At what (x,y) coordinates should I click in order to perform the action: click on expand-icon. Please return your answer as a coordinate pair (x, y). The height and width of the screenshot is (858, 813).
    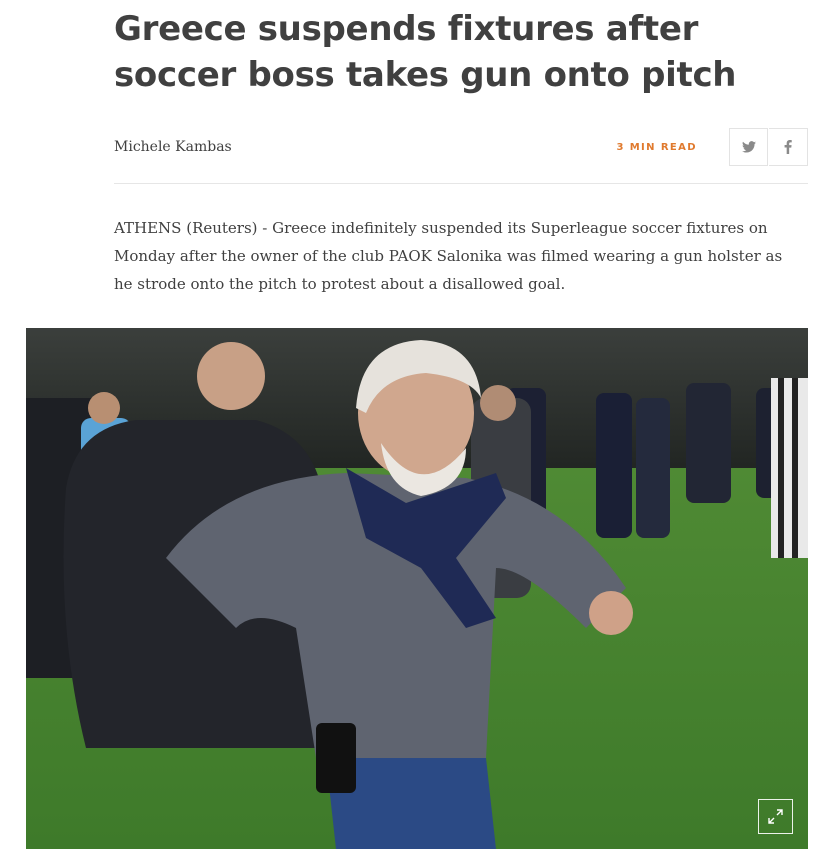
    Looking at the image, I should click on (775, 816).